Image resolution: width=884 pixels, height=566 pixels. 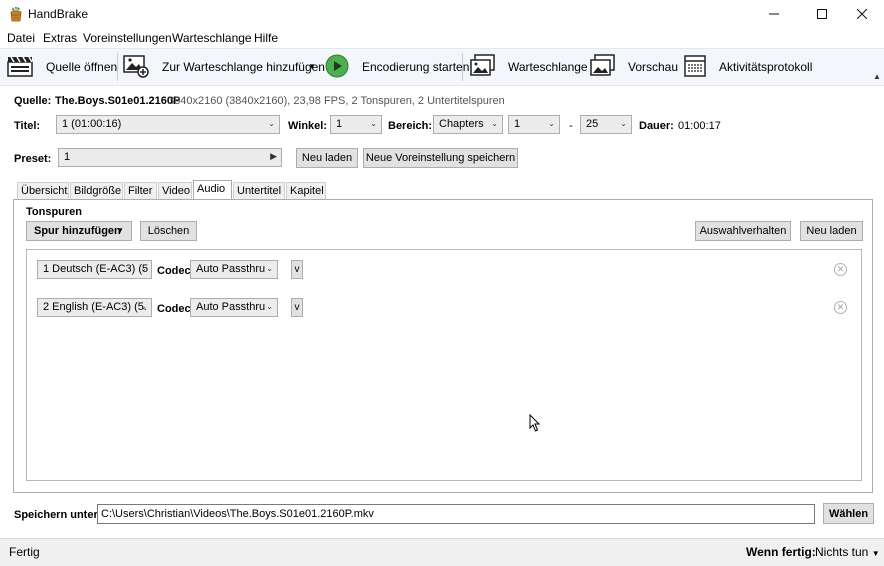 What do you see at coordinates (297, 269) in the screenshot?
I see `track-1-expand-button: v` at bounding box center [297, 269].